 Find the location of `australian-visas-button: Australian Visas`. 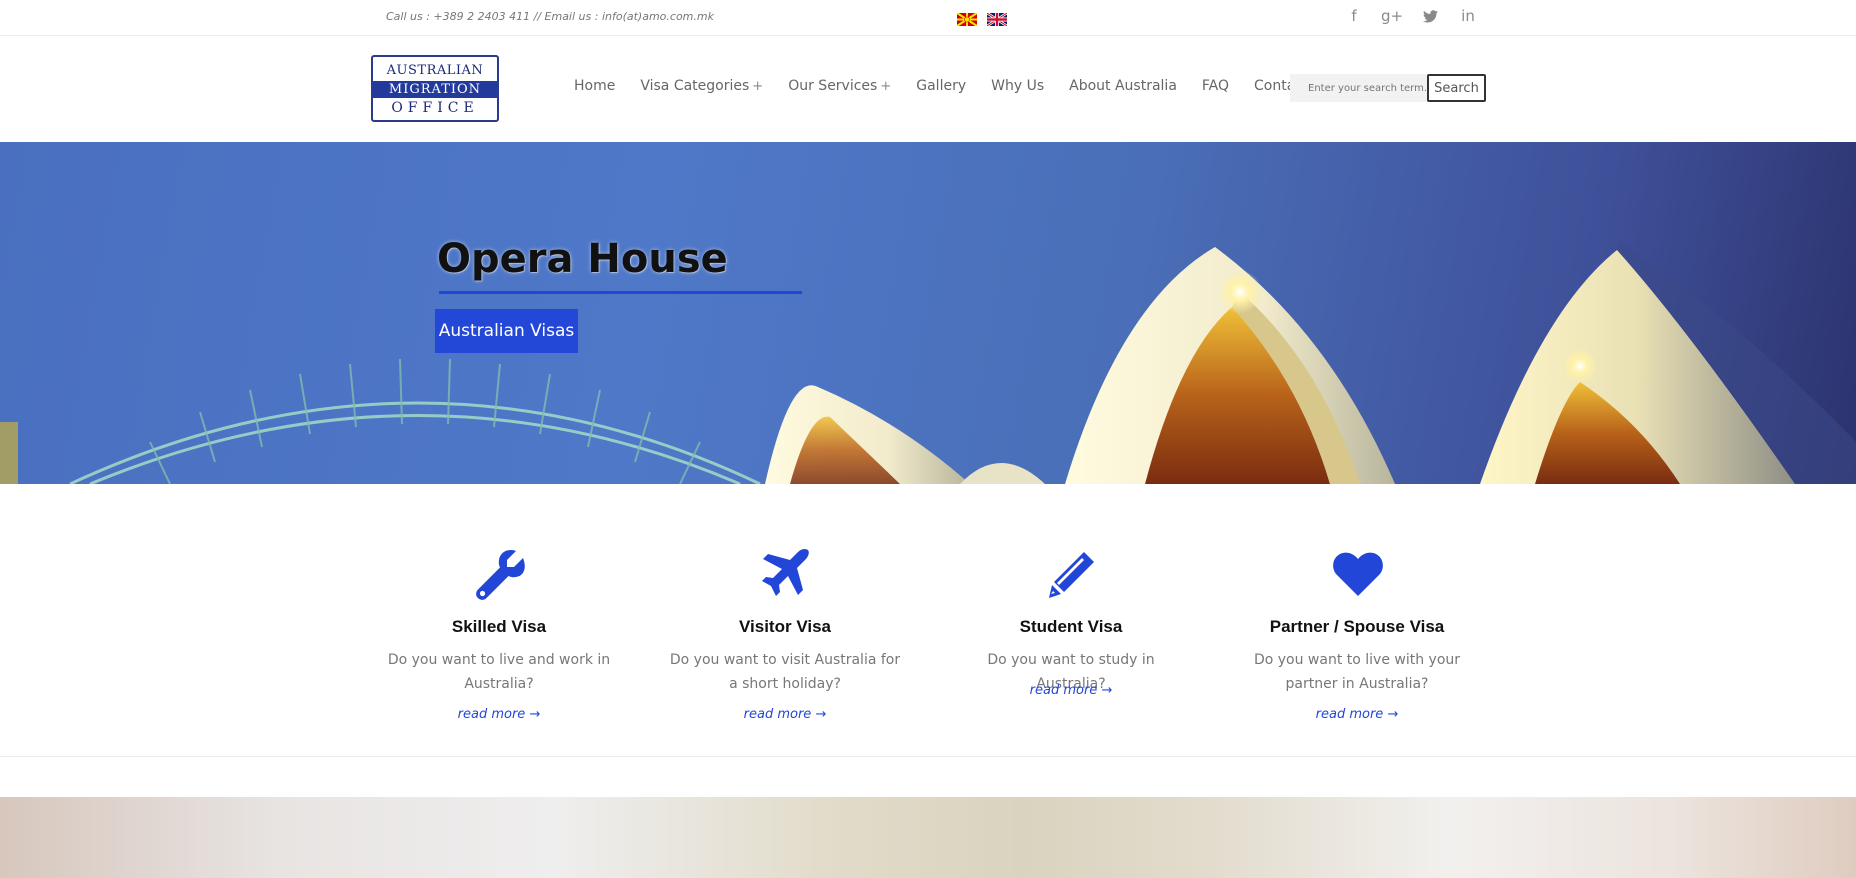

australian-visas-button: Australian Visas is located at coordinates (506, 331).